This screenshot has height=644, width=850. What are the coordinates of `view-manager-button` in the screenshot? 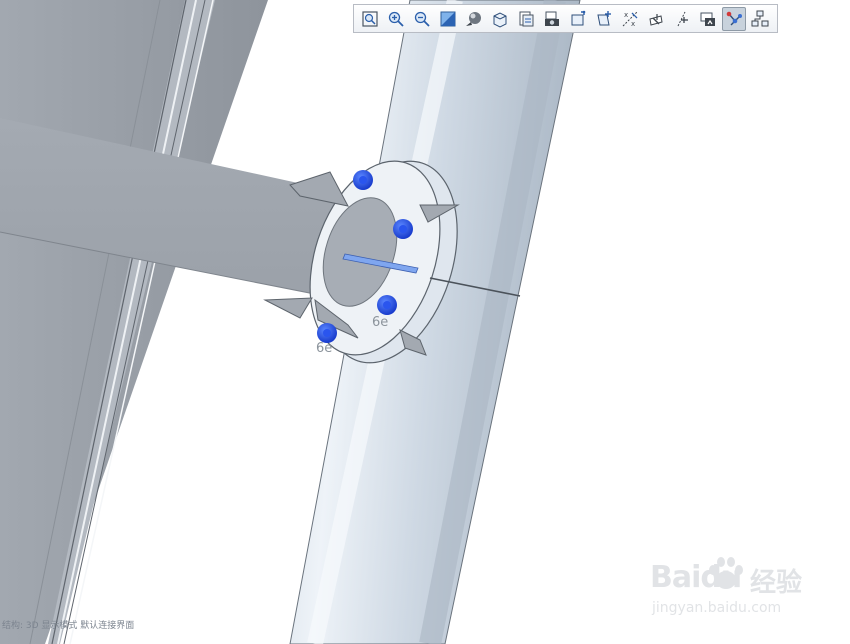 It's located at (526, 19).